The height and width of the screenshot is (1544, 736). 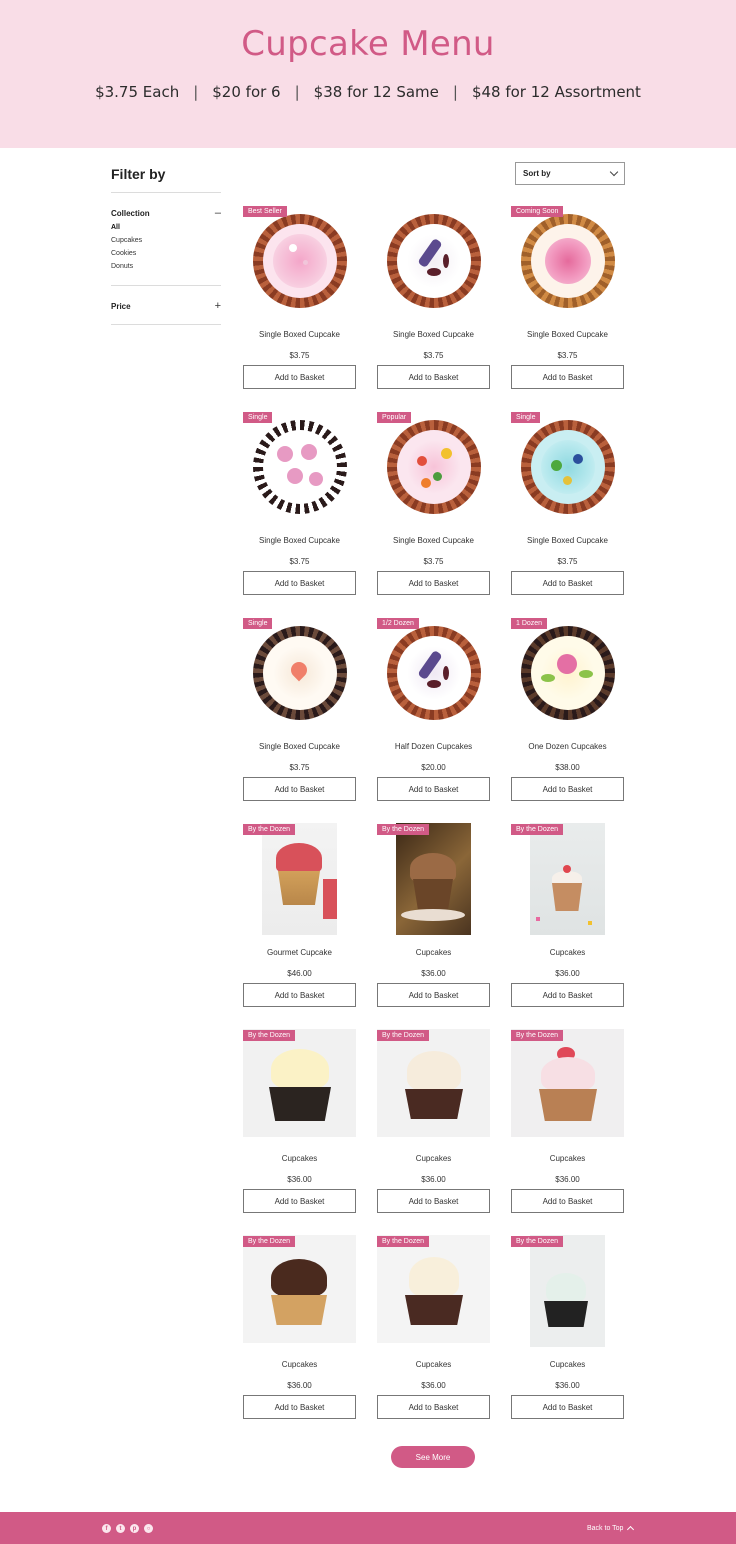 What do you see at coordinates (265, 211) in the screenshot?
I see `product-badge: Best Seller` at bounding box center [265, 211].